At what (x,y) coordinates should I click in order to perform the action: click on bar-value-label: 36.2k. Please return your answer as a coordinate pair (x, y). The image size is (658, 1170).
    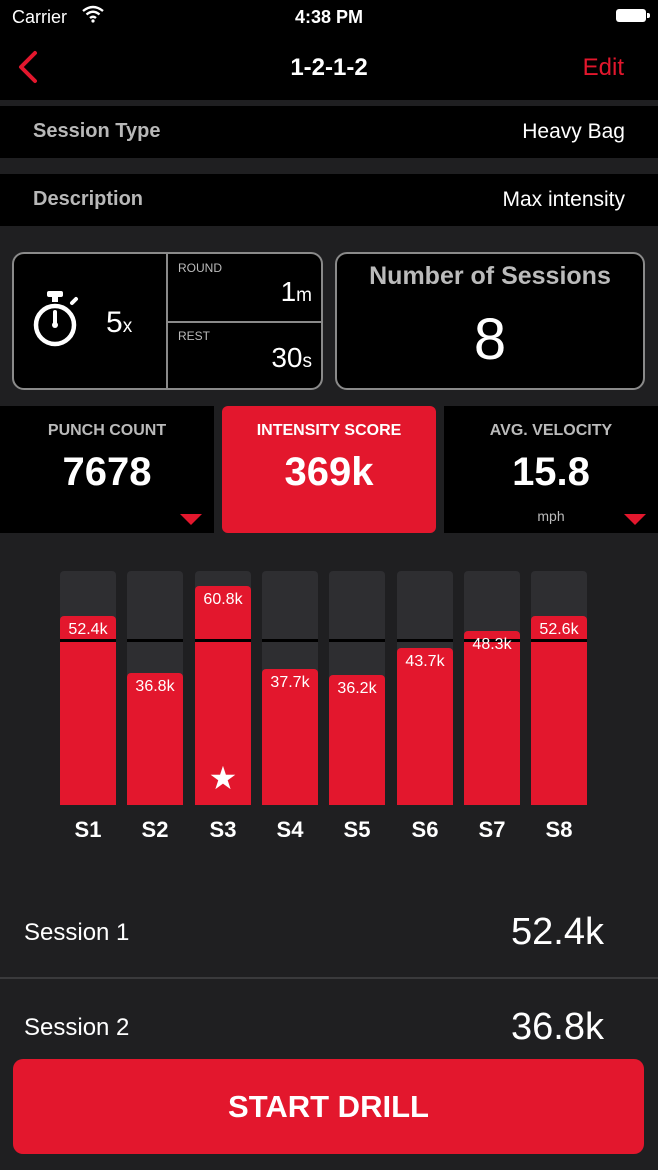
    Looking at the image, I should click on (357, 688).